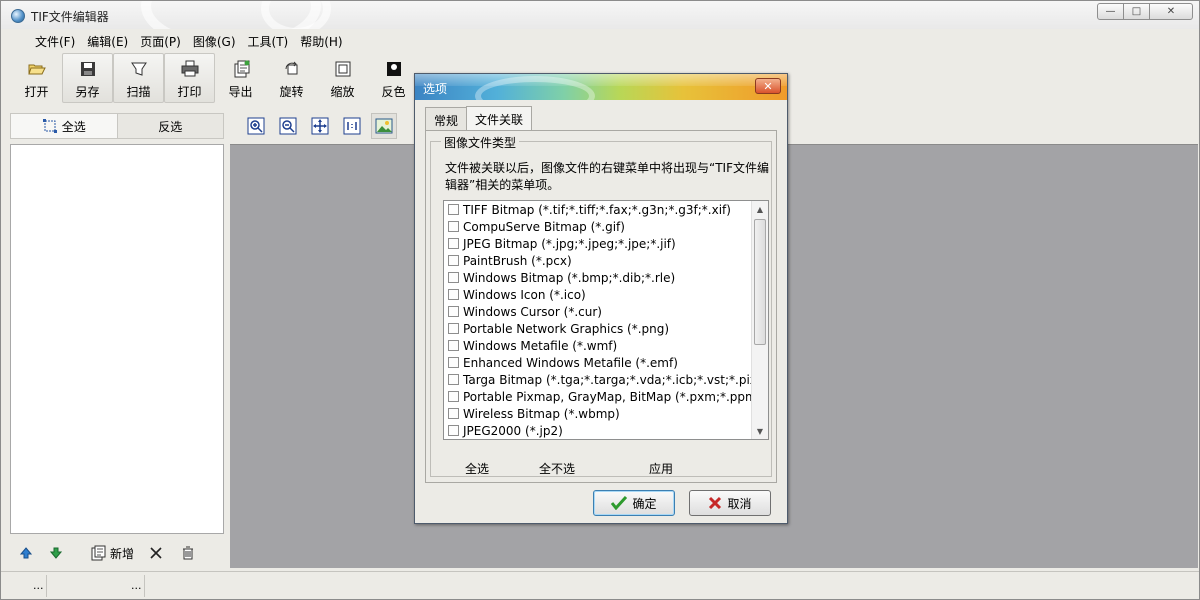  What do you see at coordinates (268, 40) in the screenshot?
I see `menu-tools: 工具(T)` at bounding box center [268, 40].